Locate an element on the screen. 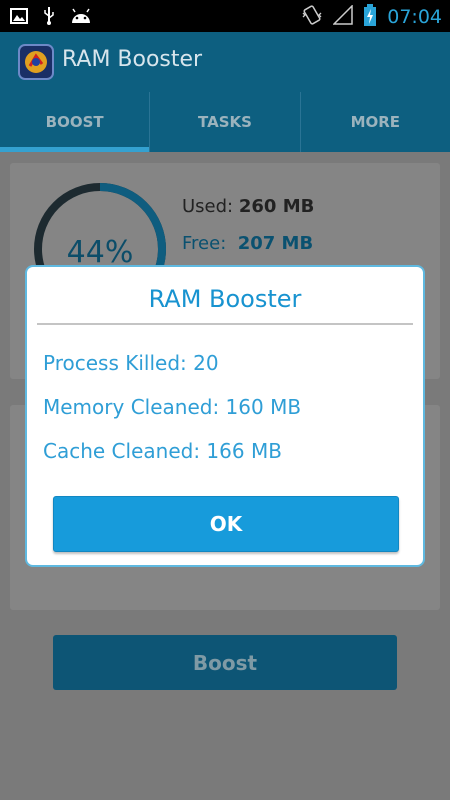 The width and height of the screenshot is (450, 800). action-bar: RAM Booster is located at coordinates (225, 62).